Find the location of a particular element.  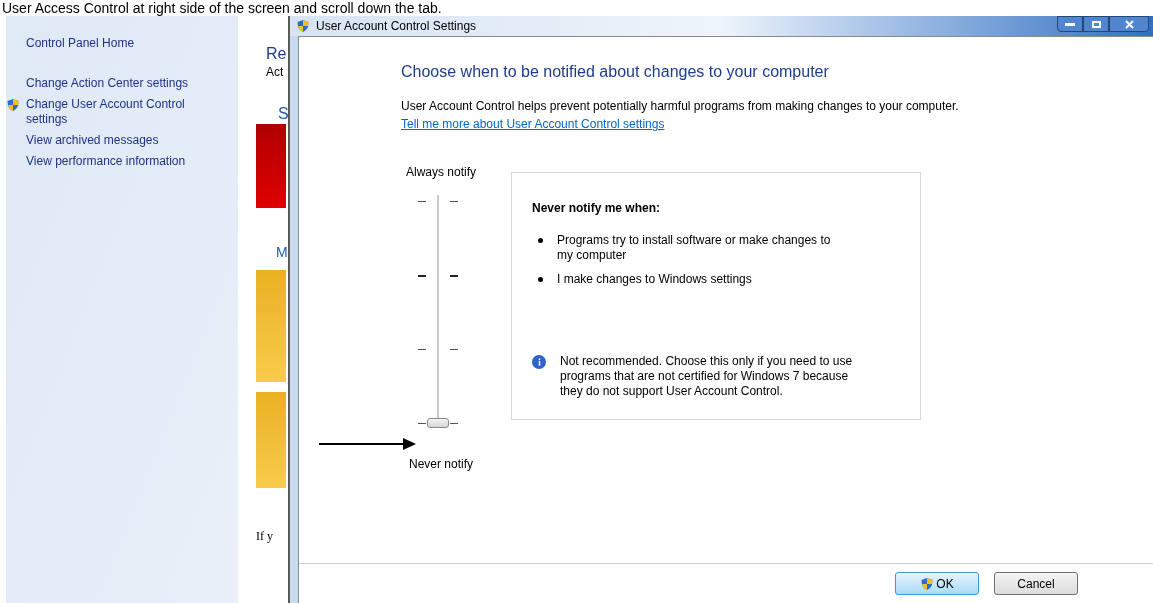

slider-label: Never notify is located at coordinates (441, 464).